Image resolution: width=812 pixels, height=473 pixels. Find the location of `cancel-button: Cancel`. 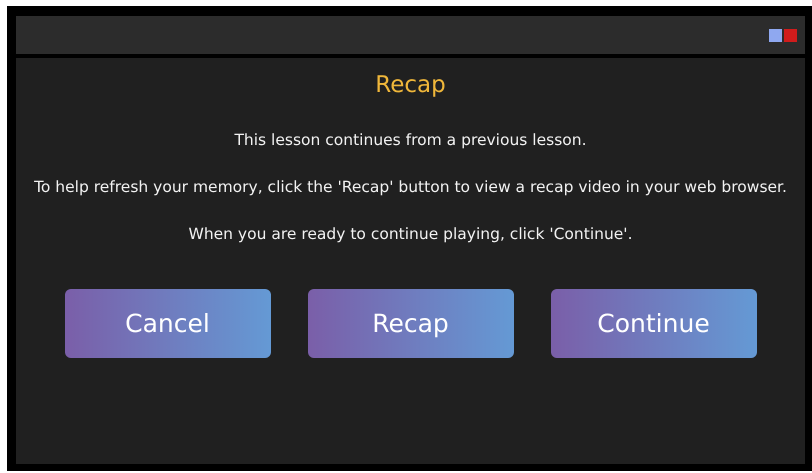

cancel-button: Cancel is located at coordinates (167, 323).